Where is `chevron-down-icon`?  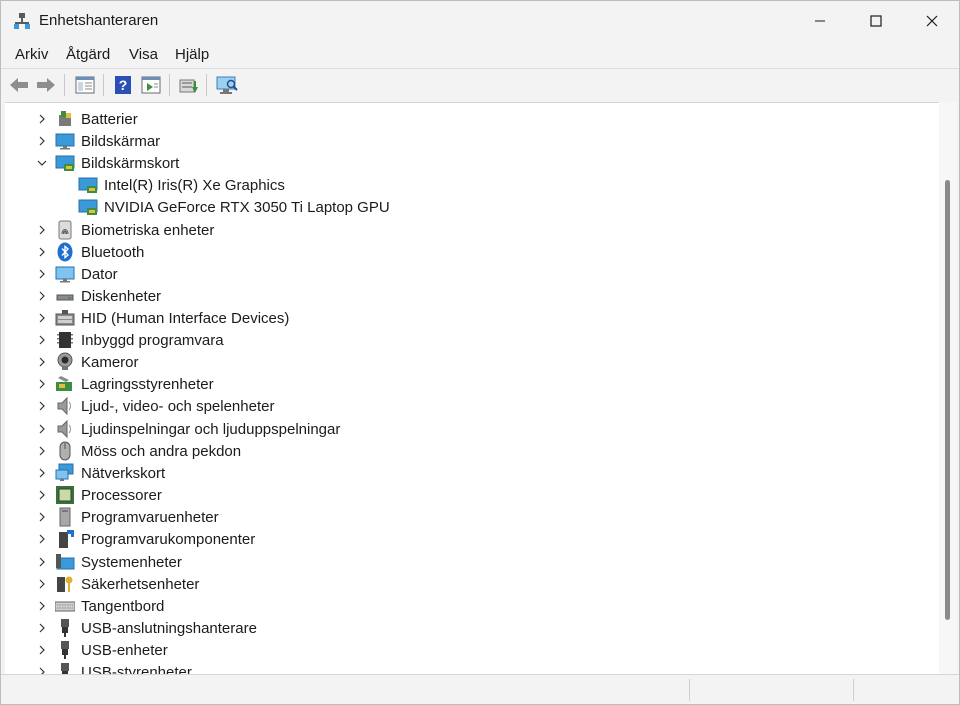 chevron-down-icon is located at coordinates (42, 163).